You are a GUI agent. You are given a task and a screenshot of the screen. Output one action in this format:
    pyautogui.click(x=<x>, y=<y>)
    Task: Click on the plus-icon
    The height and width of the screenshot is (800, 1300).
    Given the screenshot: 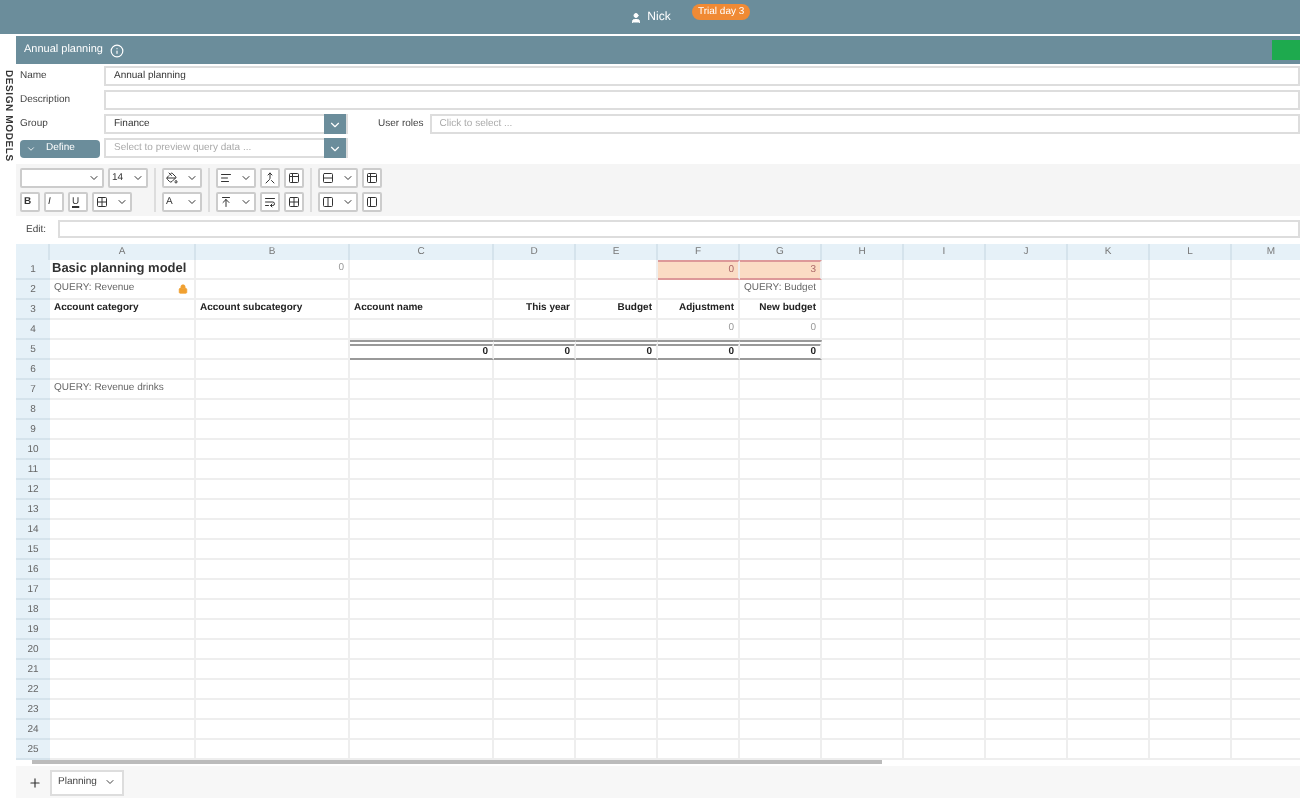 What is the action you would take?
    pyautogui.click(x=35, y=782)
    